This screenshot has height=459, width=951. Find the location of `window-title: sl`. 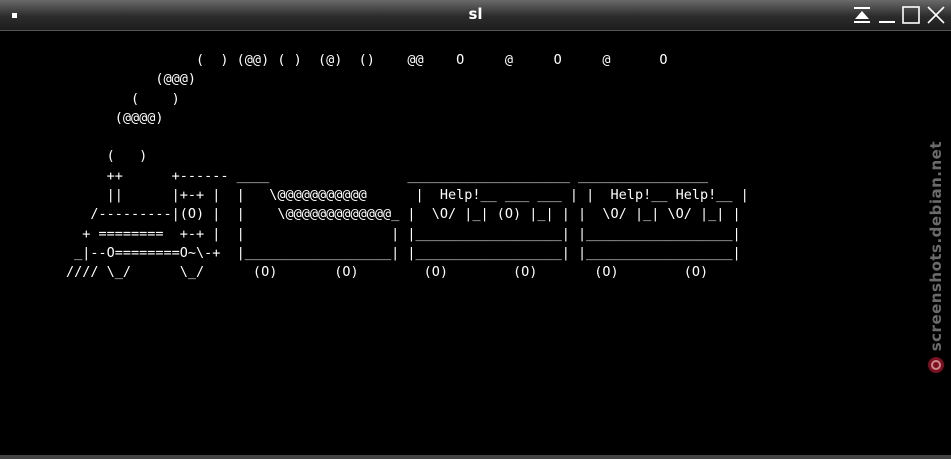

window-title: sl is located at coordinates (475, 14).